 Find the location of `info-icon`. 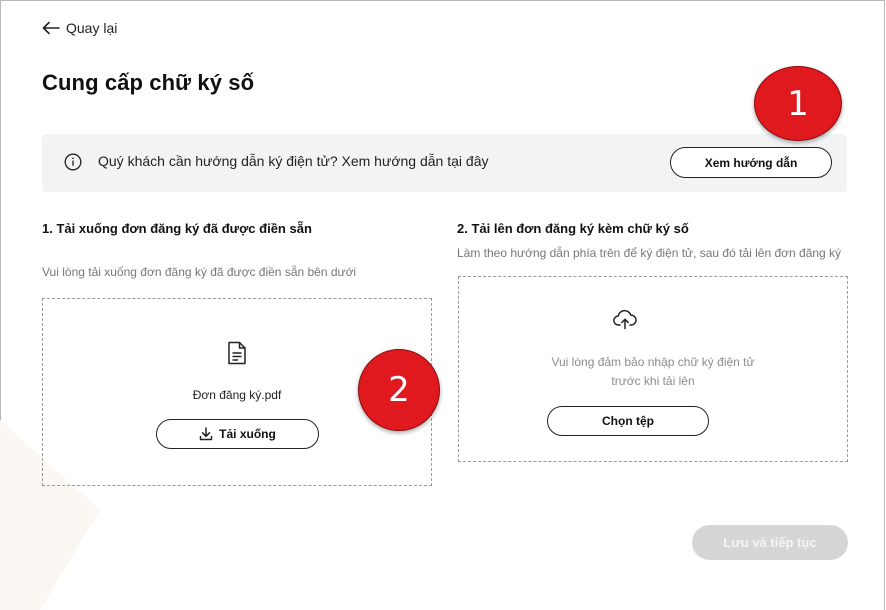

info-icon is located at coordinates (73, 162).